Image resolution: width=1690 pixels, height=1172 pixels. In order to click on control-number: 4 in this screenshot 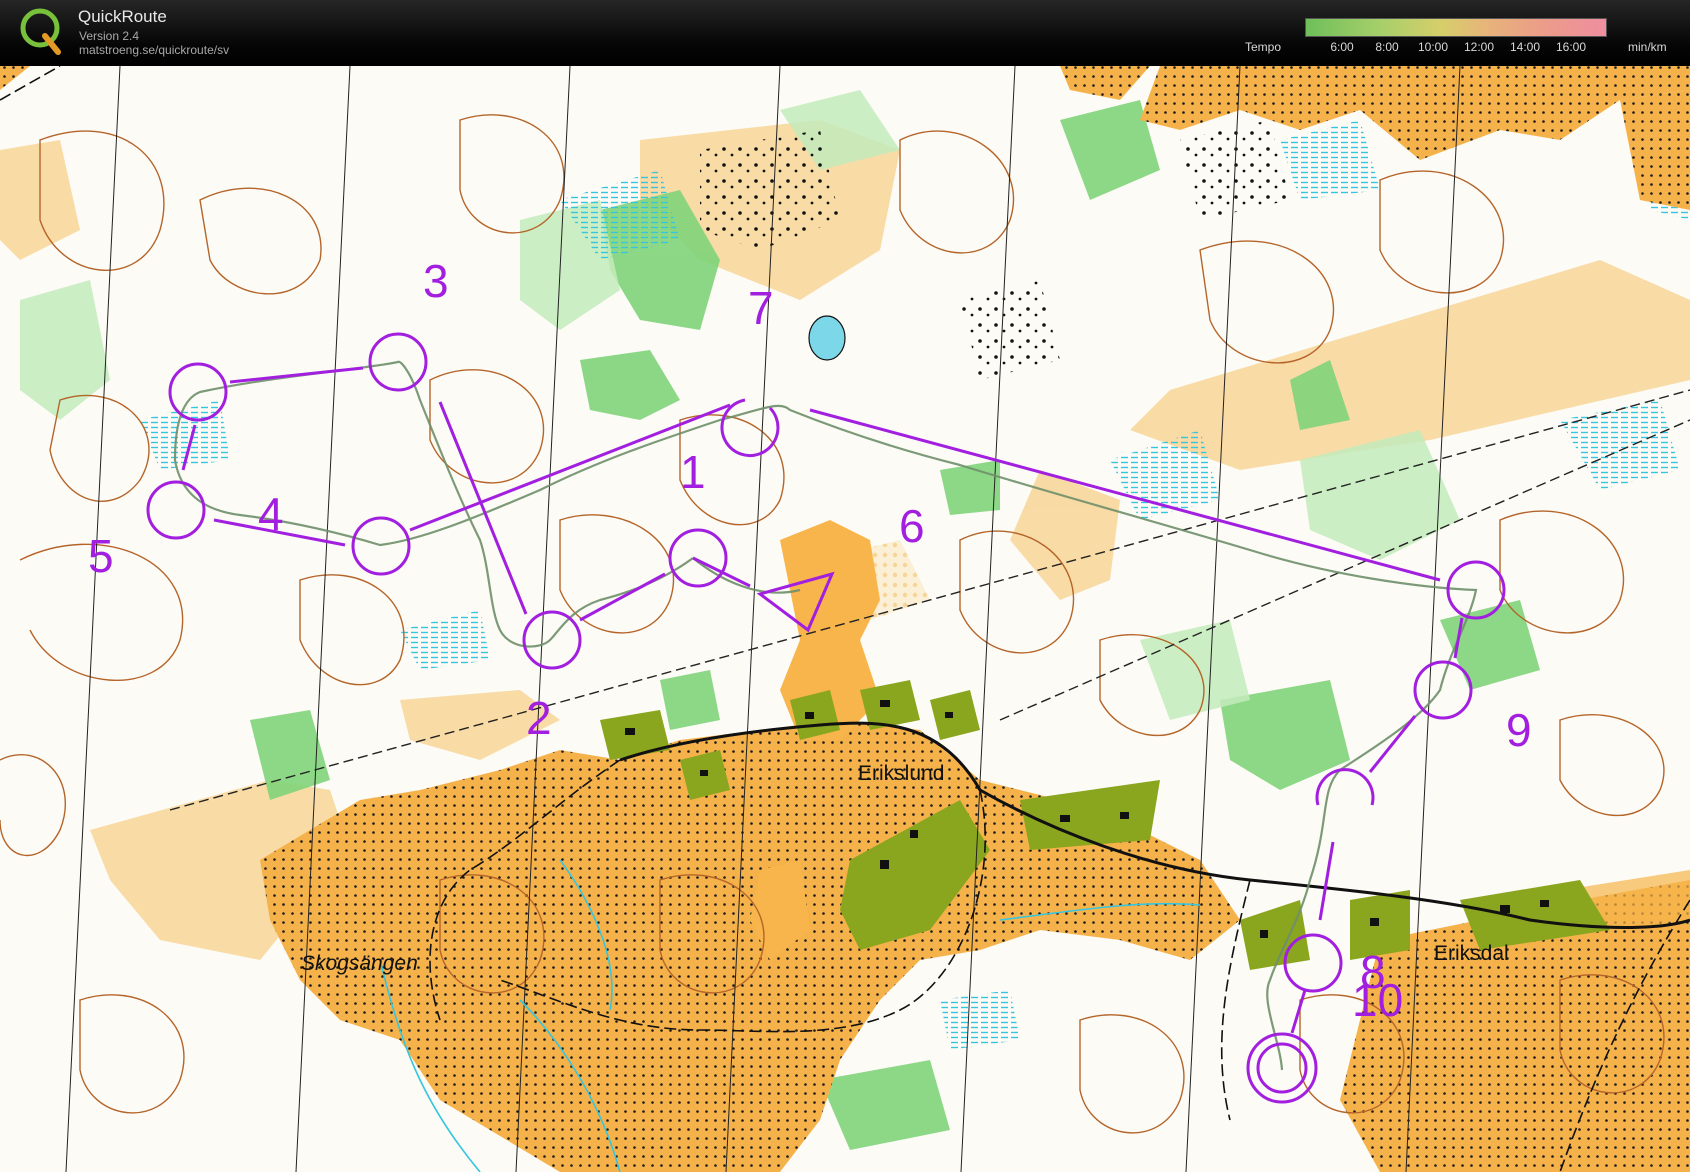, I will do `click(271, 514)`.